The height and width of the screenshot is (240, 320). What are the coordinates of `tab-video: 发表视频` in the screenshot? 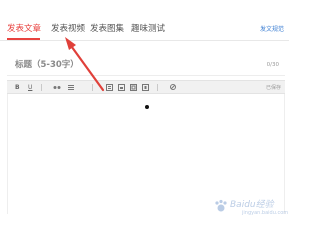 It's located at (68, 29).